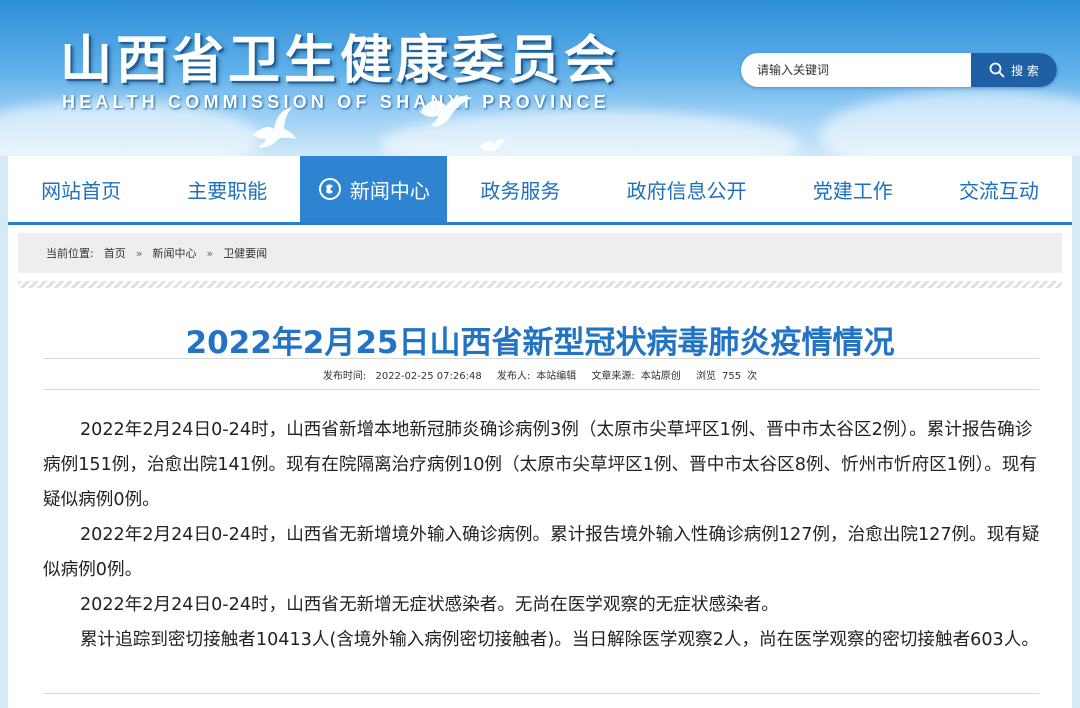  What do you see at coordinates (863, 70) in the screenshot?
I see `search-input` at bounding box center [863, 70].